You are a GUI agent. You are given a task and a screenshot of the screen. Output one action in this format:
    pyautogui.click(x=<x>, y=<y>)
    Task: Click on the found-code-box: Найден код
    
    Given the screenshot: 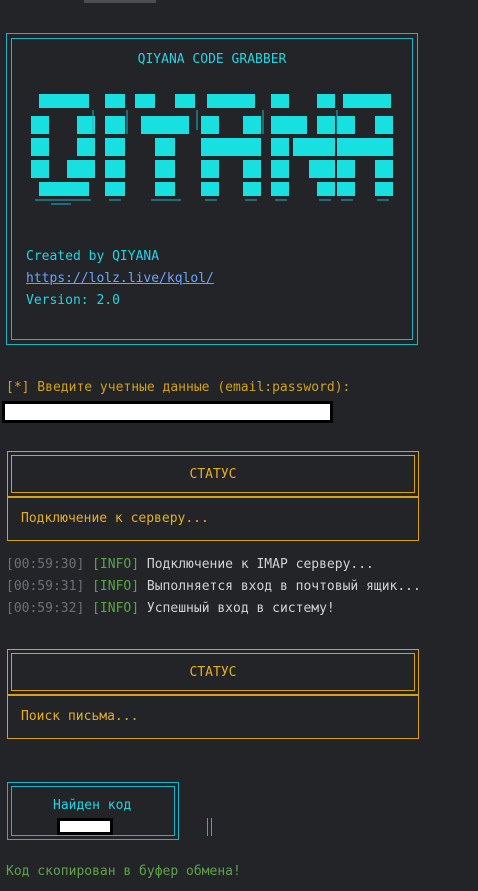 What is the action you would take?
    pyautogui.click(x=109, y=811)
    